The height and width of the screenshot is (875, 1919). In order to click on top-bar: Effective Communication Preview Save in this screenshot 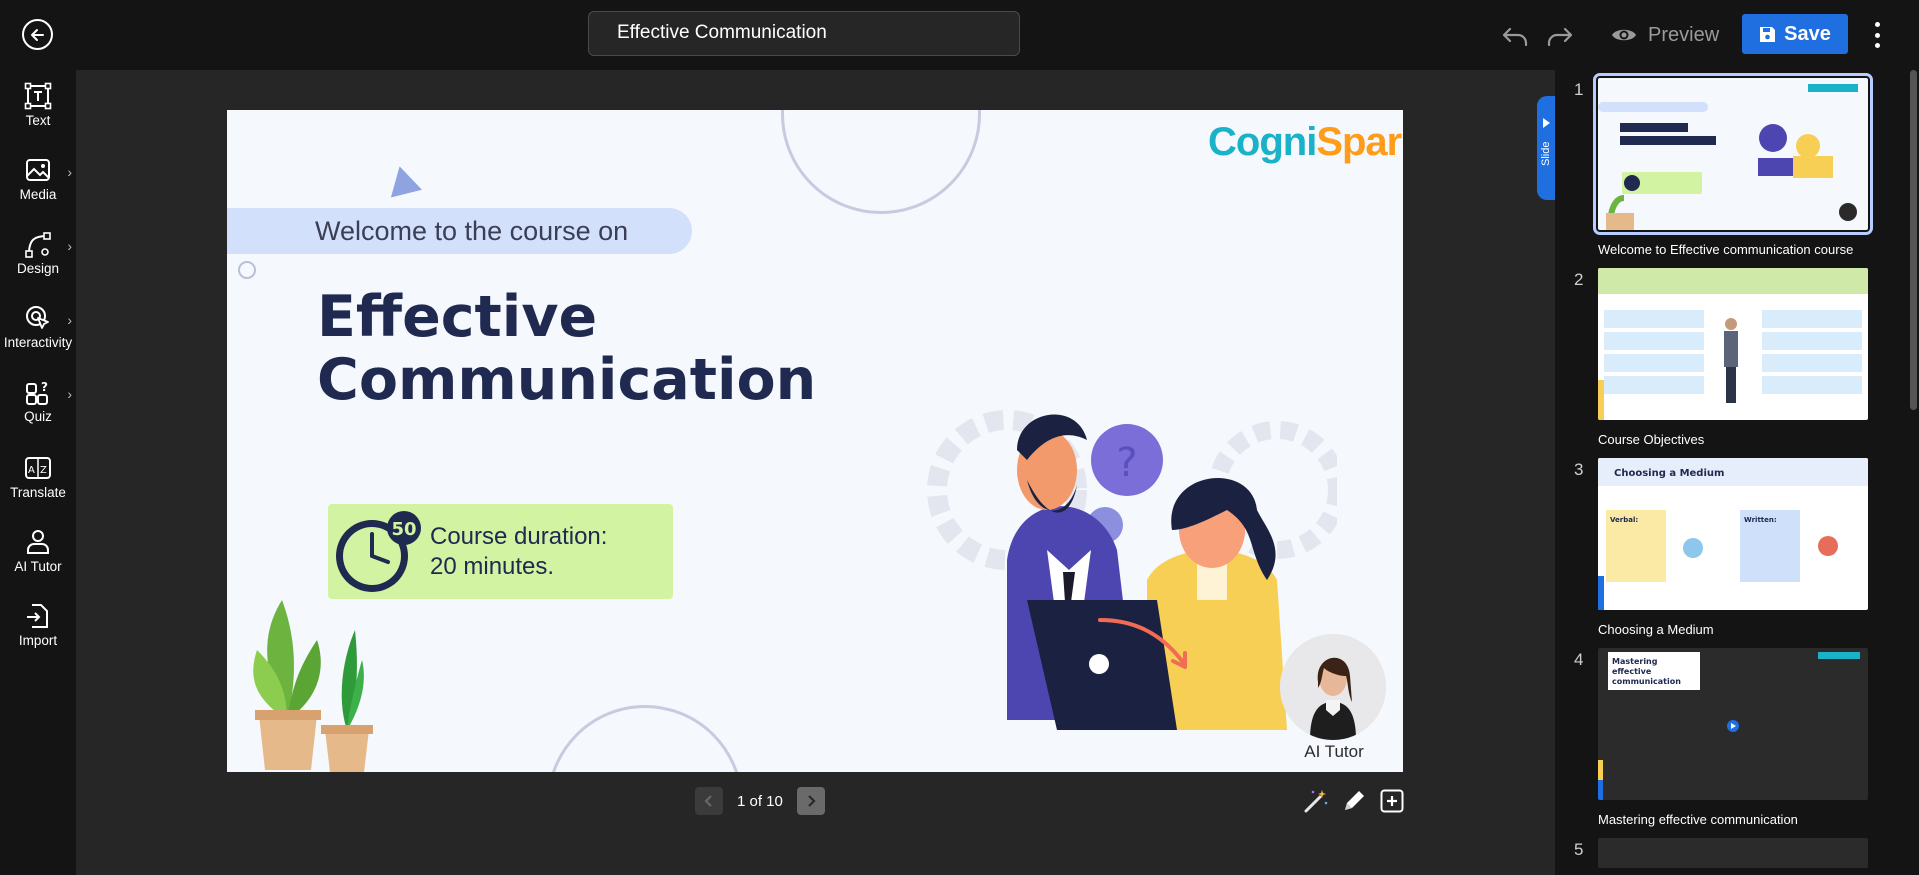, I will do `click(959, 35)`.